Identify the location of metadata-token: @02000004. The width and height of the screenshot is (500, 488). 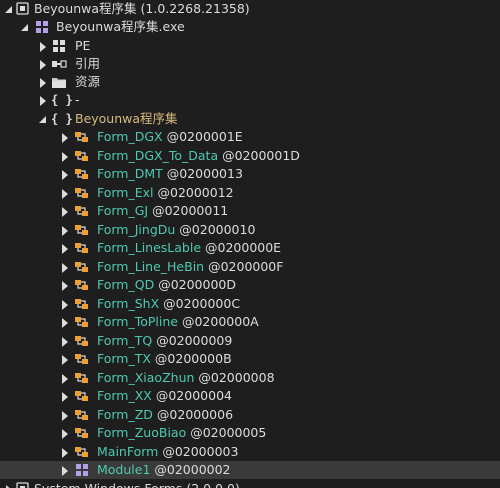
(193, 395).